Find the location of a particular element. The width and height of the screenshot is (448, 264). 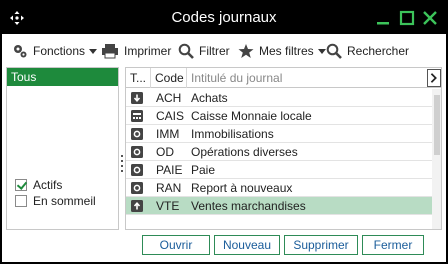

row-label: Ventes marchandises is located at coordinates (248, 206).